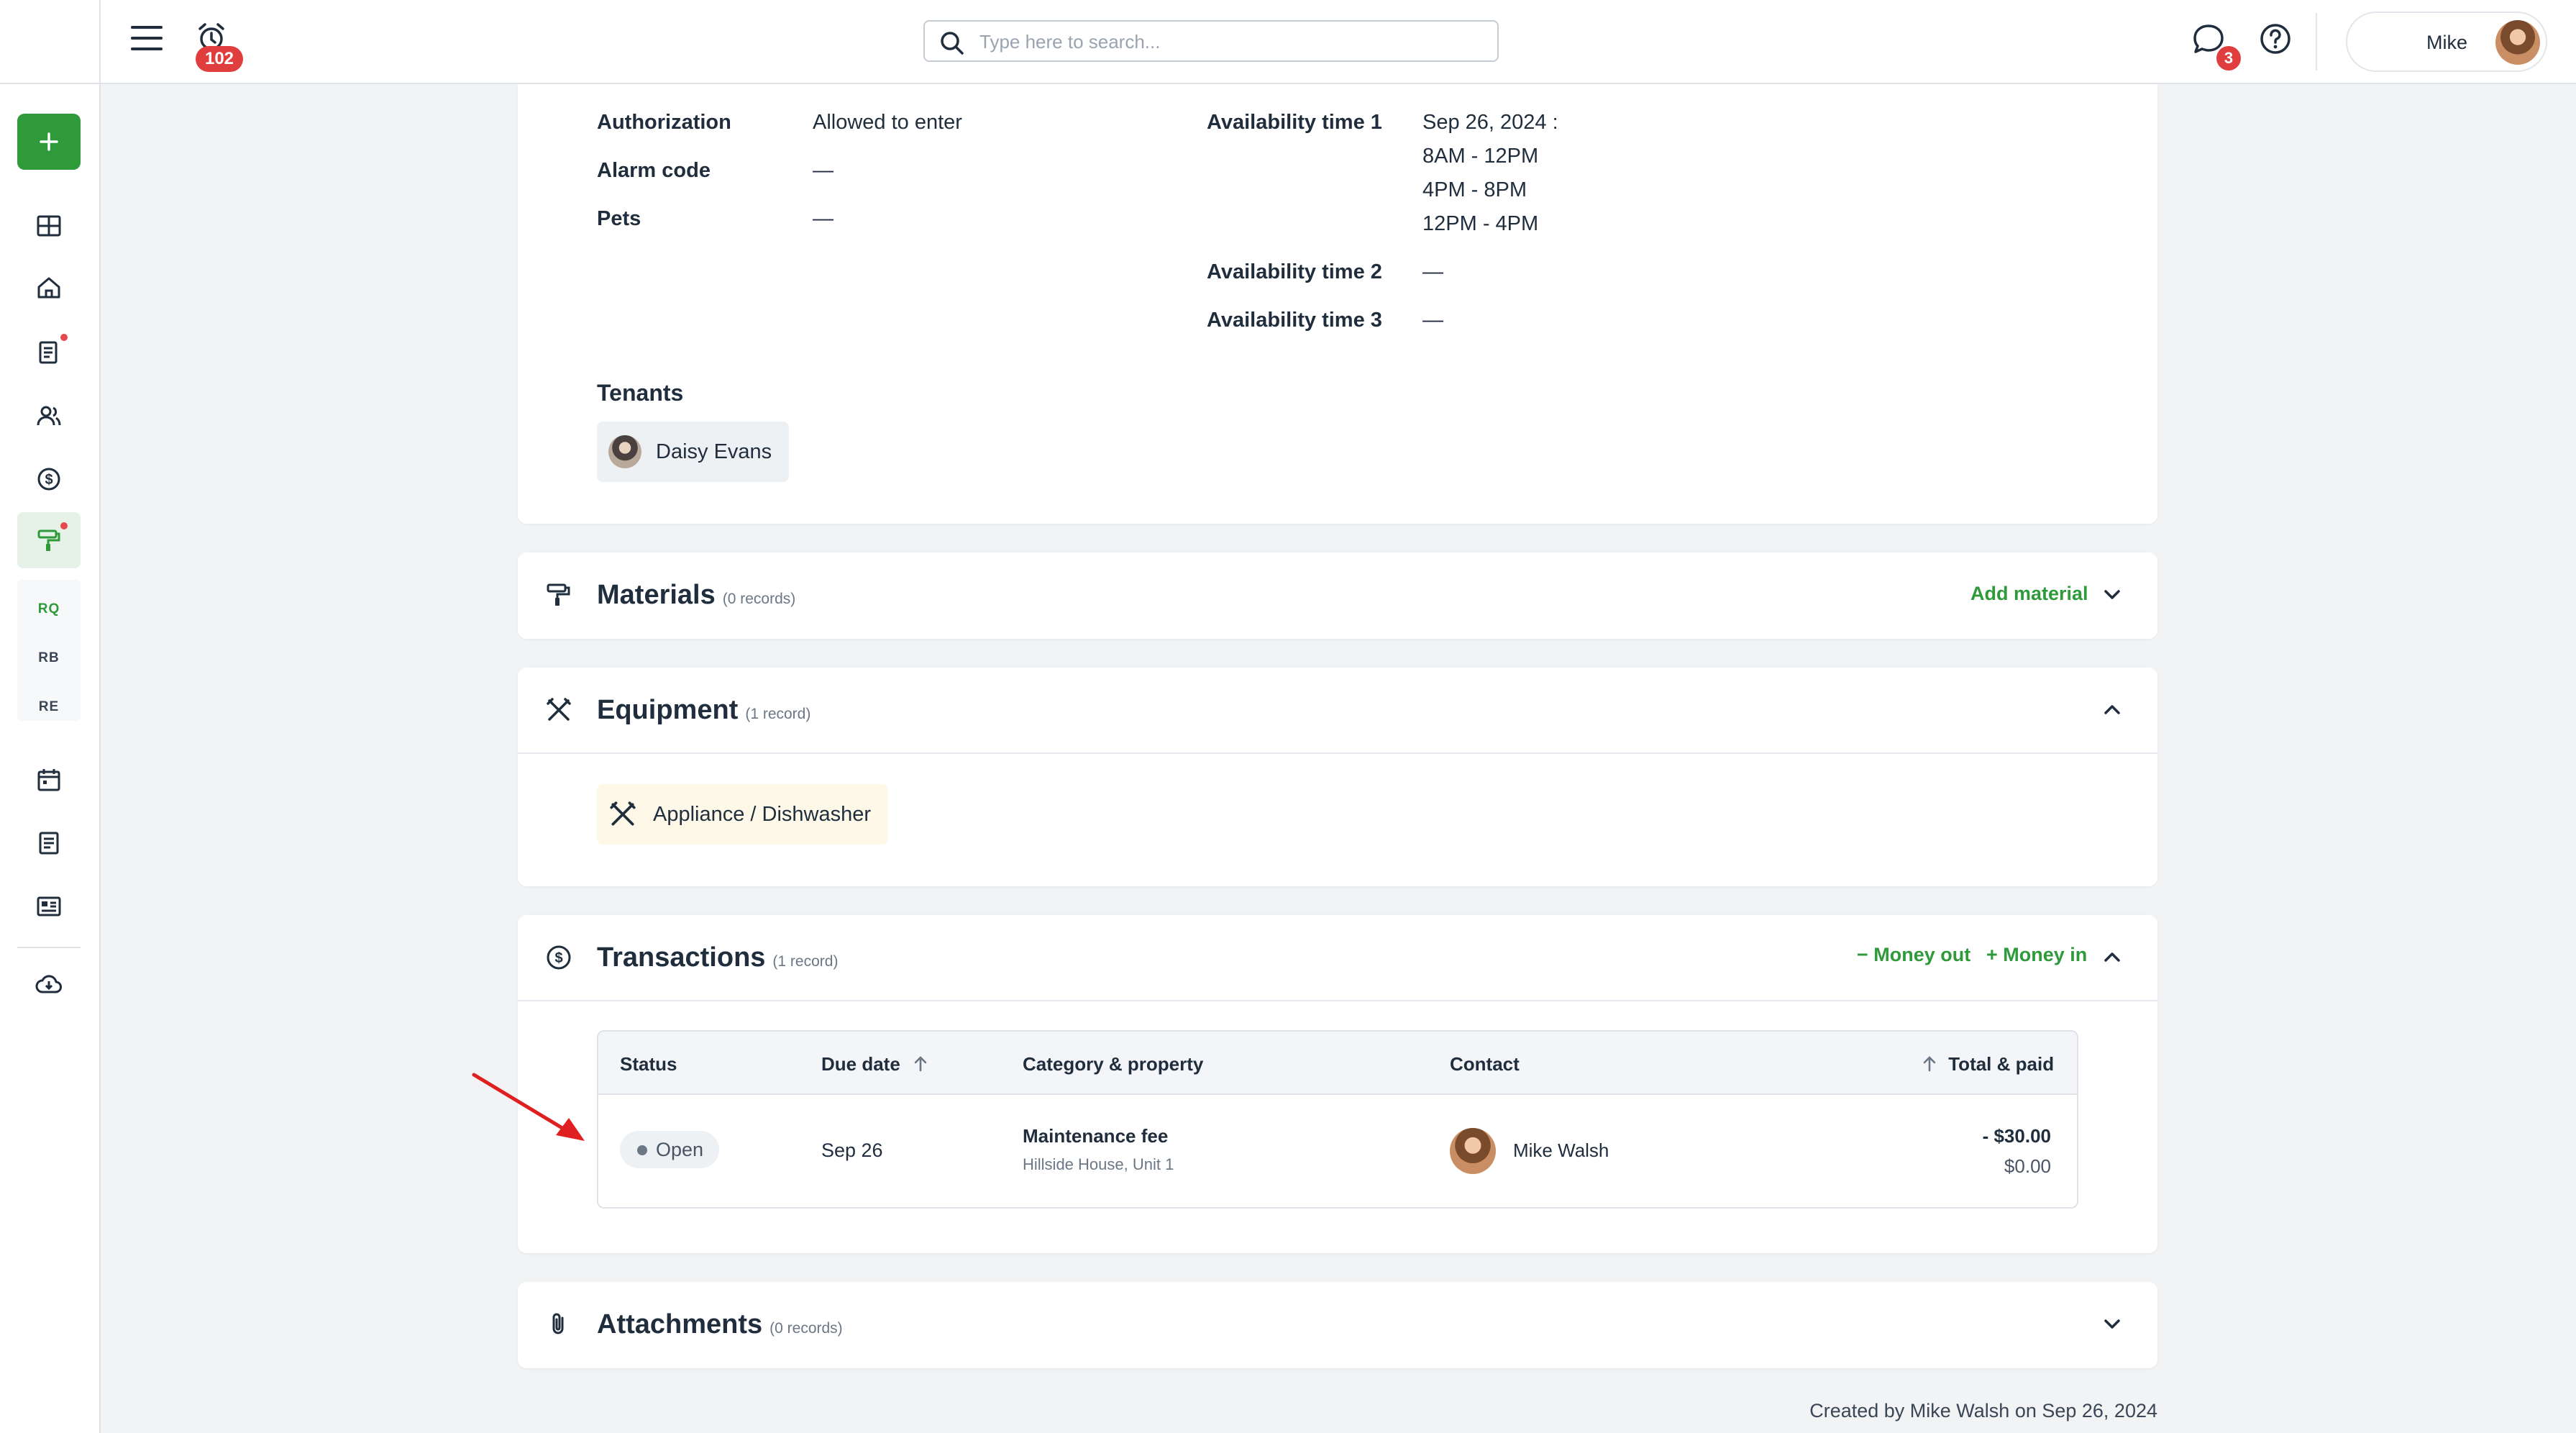  I want to click on attachments-header: Attachments (0 records), so click(1337, 1324).